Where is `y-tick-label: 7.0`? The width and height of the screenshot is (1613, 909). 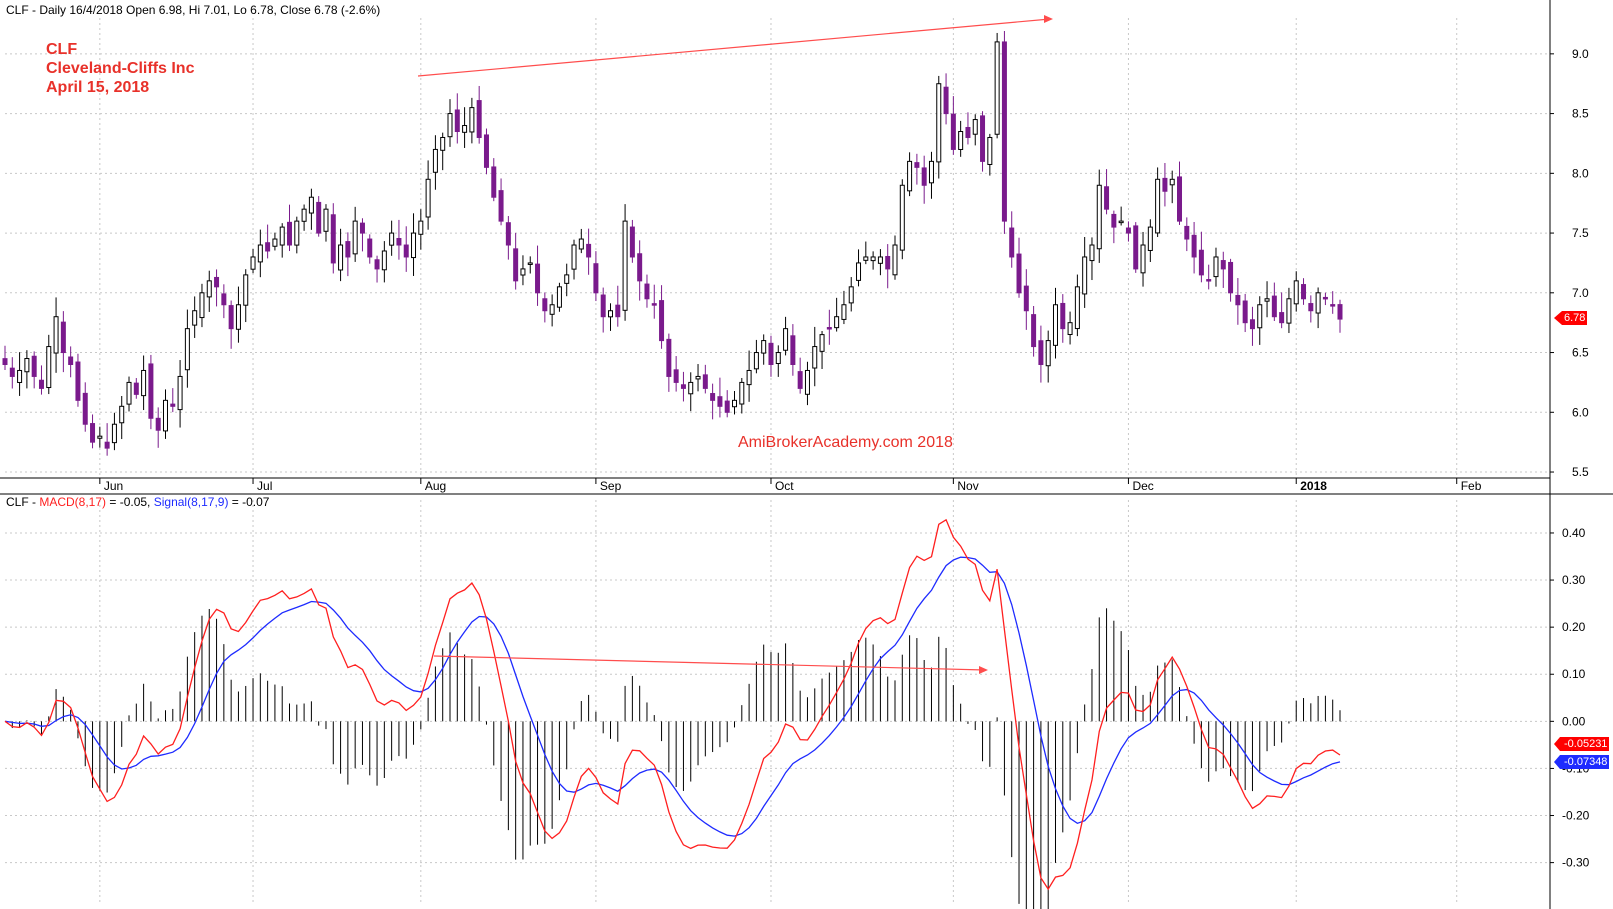 y-tick-label: 7.0 is located at coordinates (1580, 293).